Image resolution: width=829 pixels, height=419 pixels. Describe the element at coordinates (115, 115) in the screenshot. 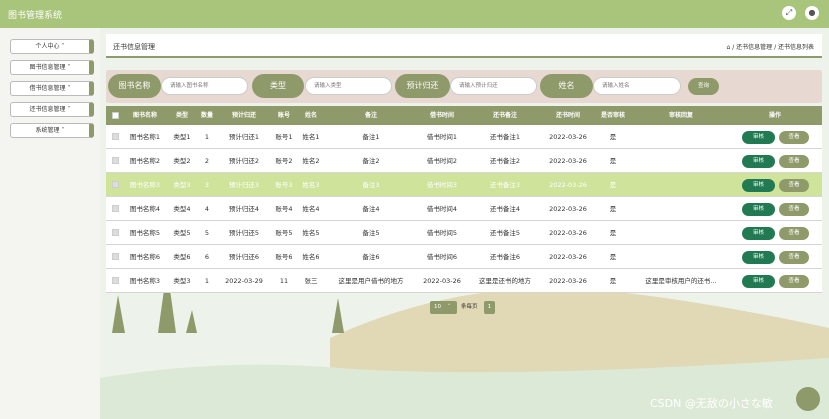

I see `select-all-checkbox` at that location.